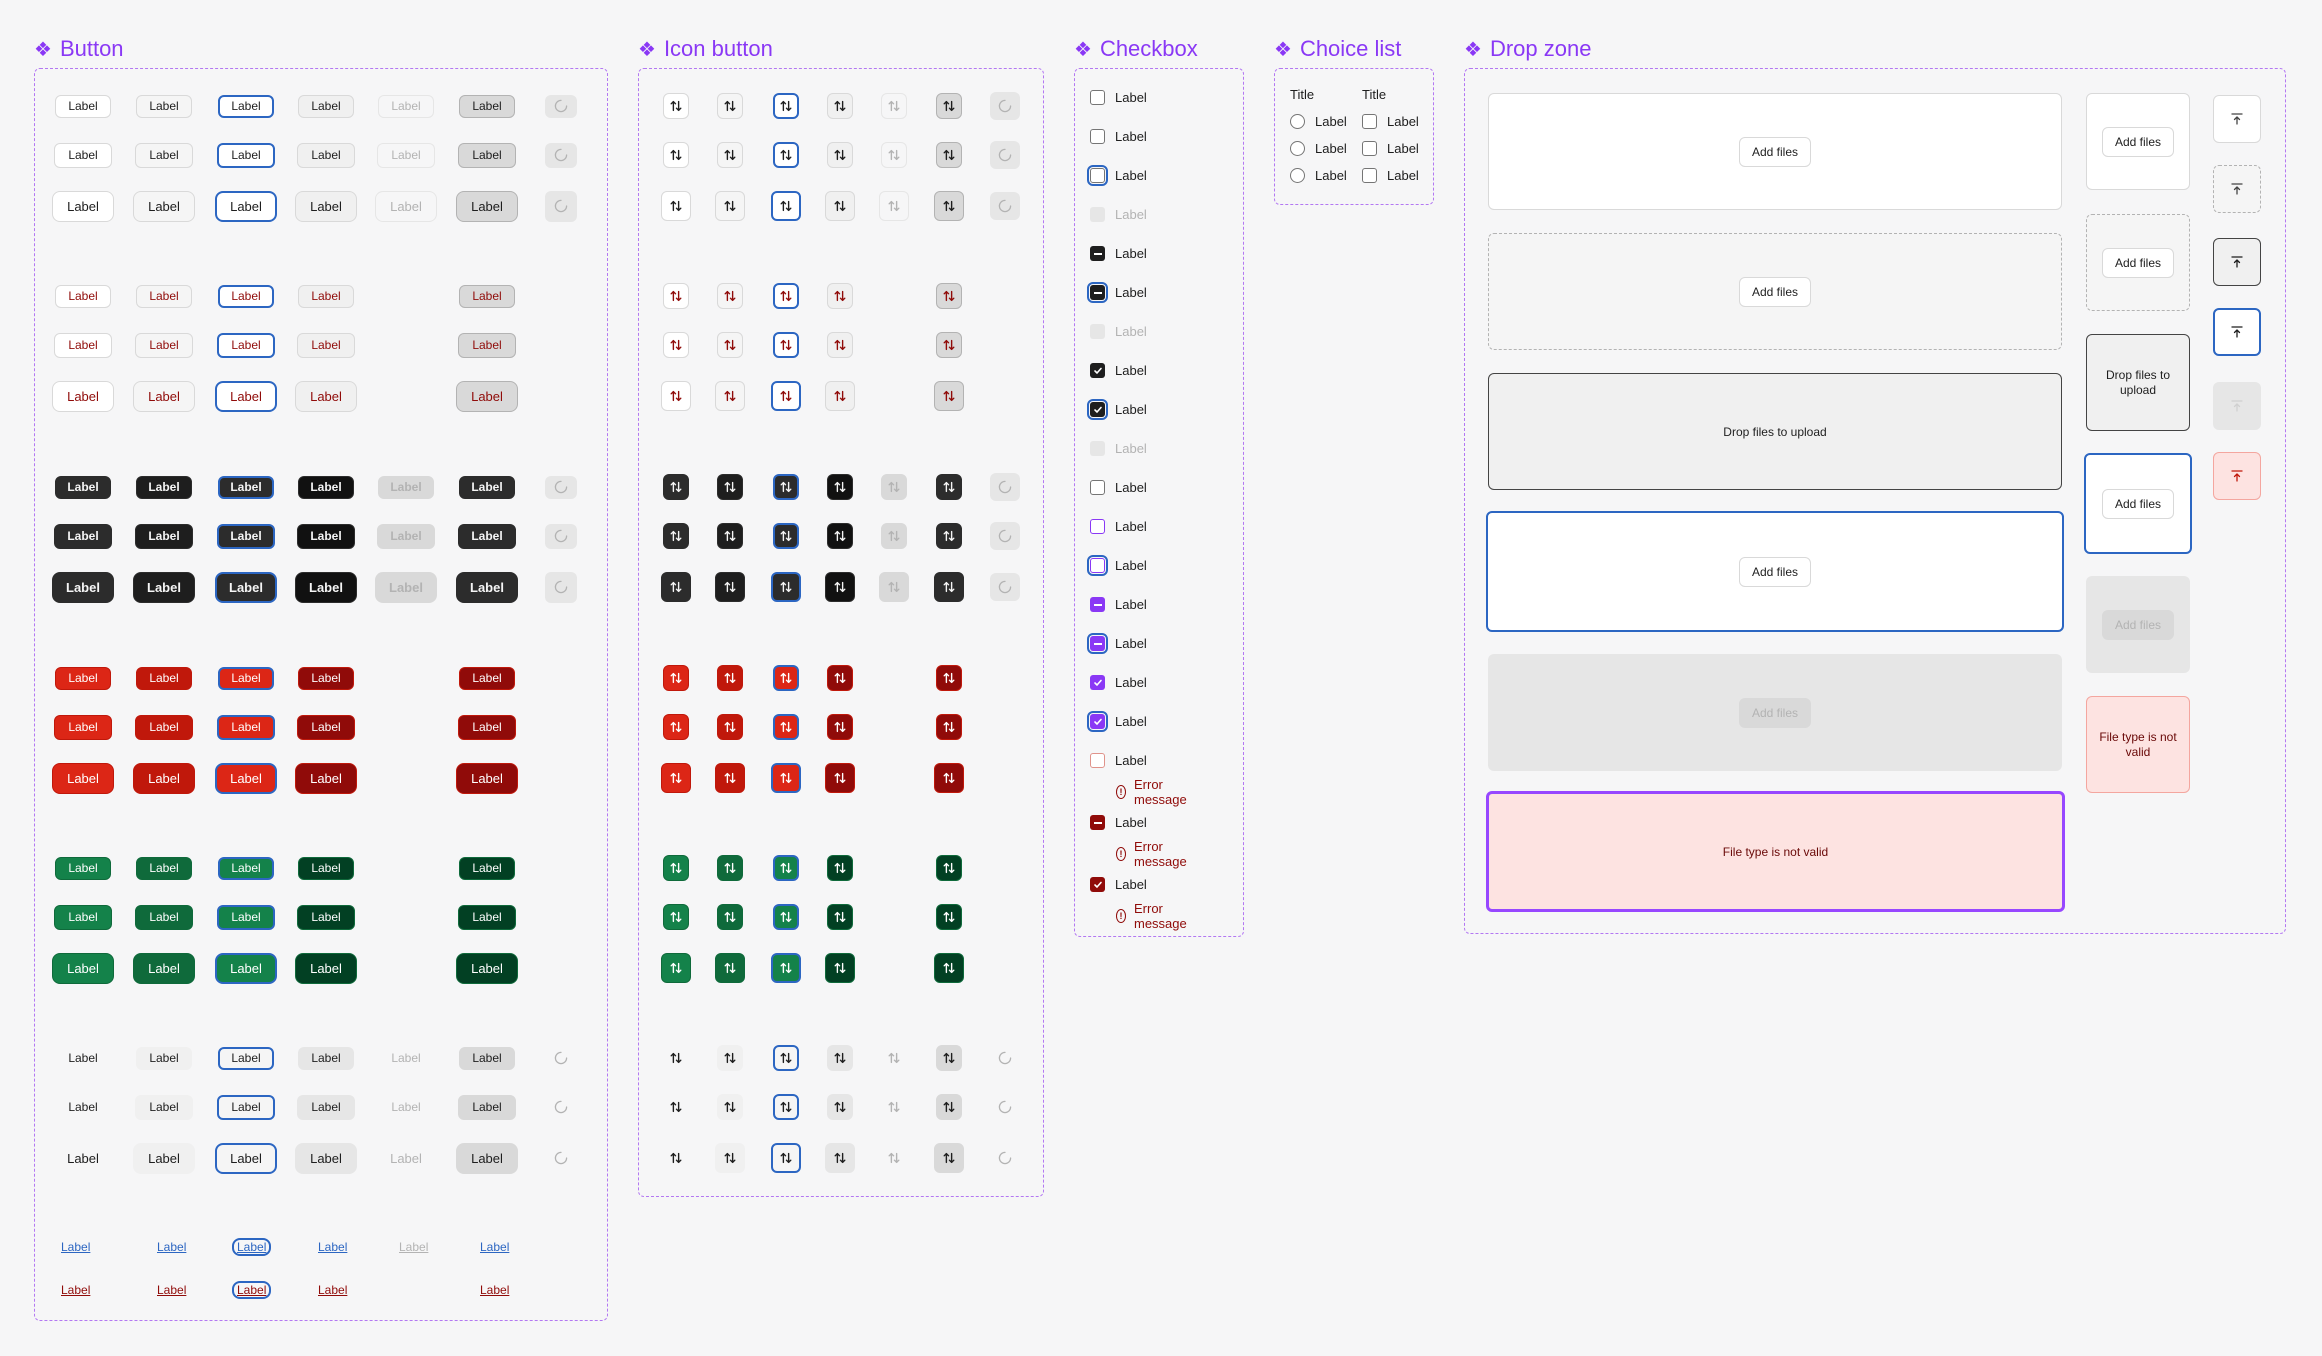 This screenshot has height=1356, width=2322. Describe the element at coordinates (1118, 97) in the screenshot. I see `checkbox-unchecked: Label` at that location.